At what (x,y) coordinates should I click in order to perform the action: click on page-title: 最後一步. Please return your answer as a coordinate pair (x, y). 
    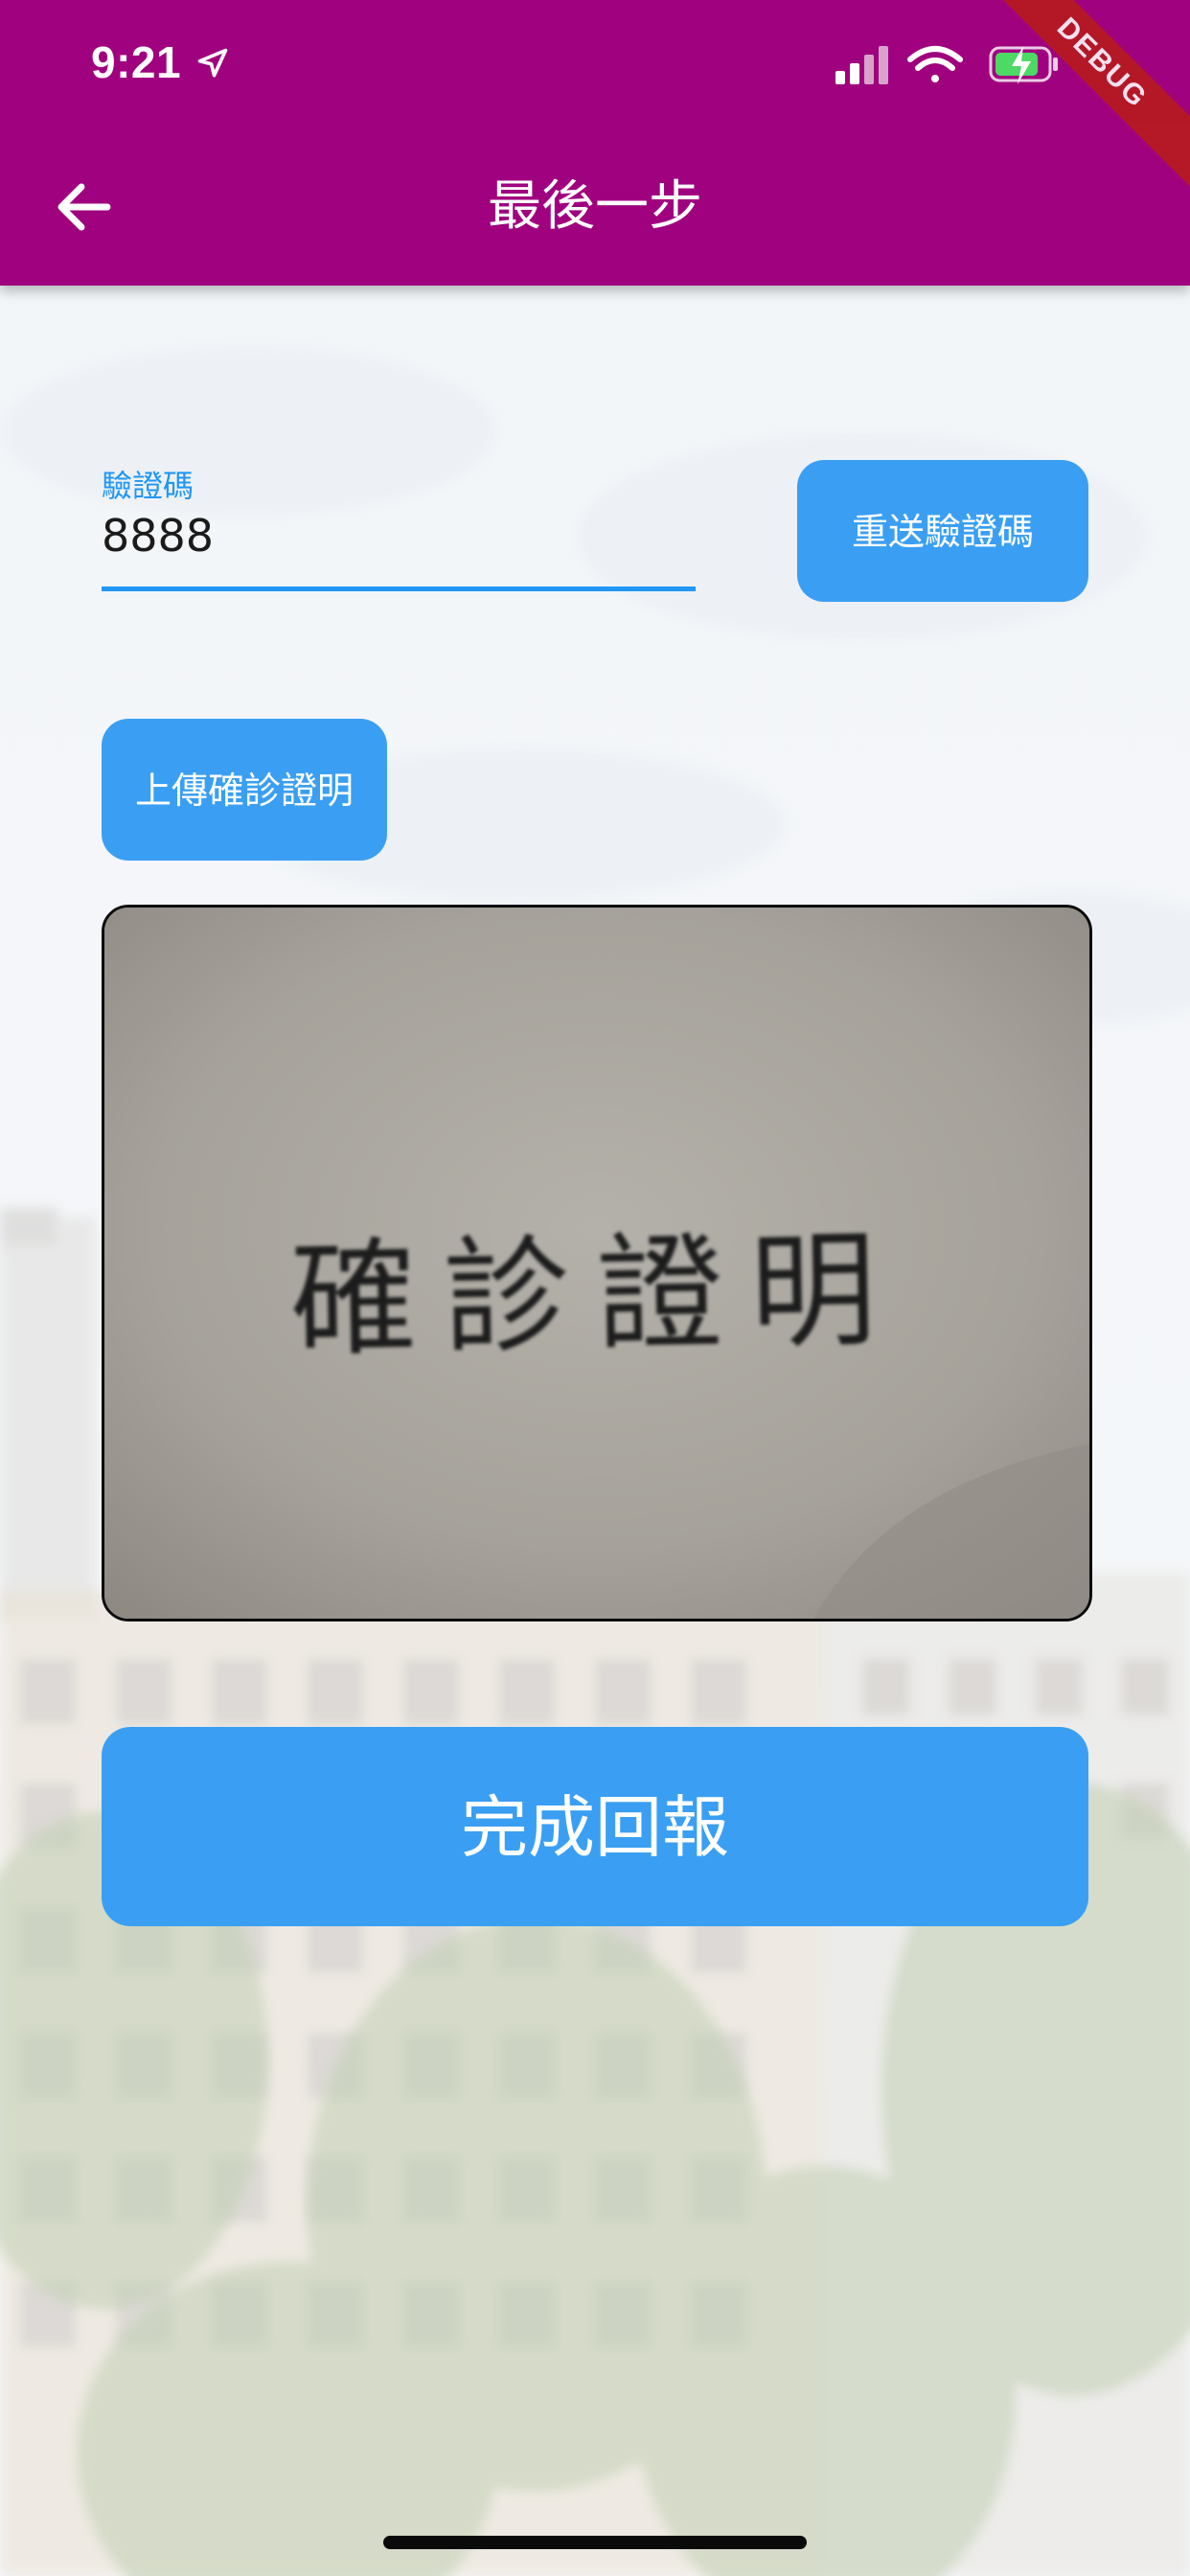
    Looking at the image, I should click on (595, 206).